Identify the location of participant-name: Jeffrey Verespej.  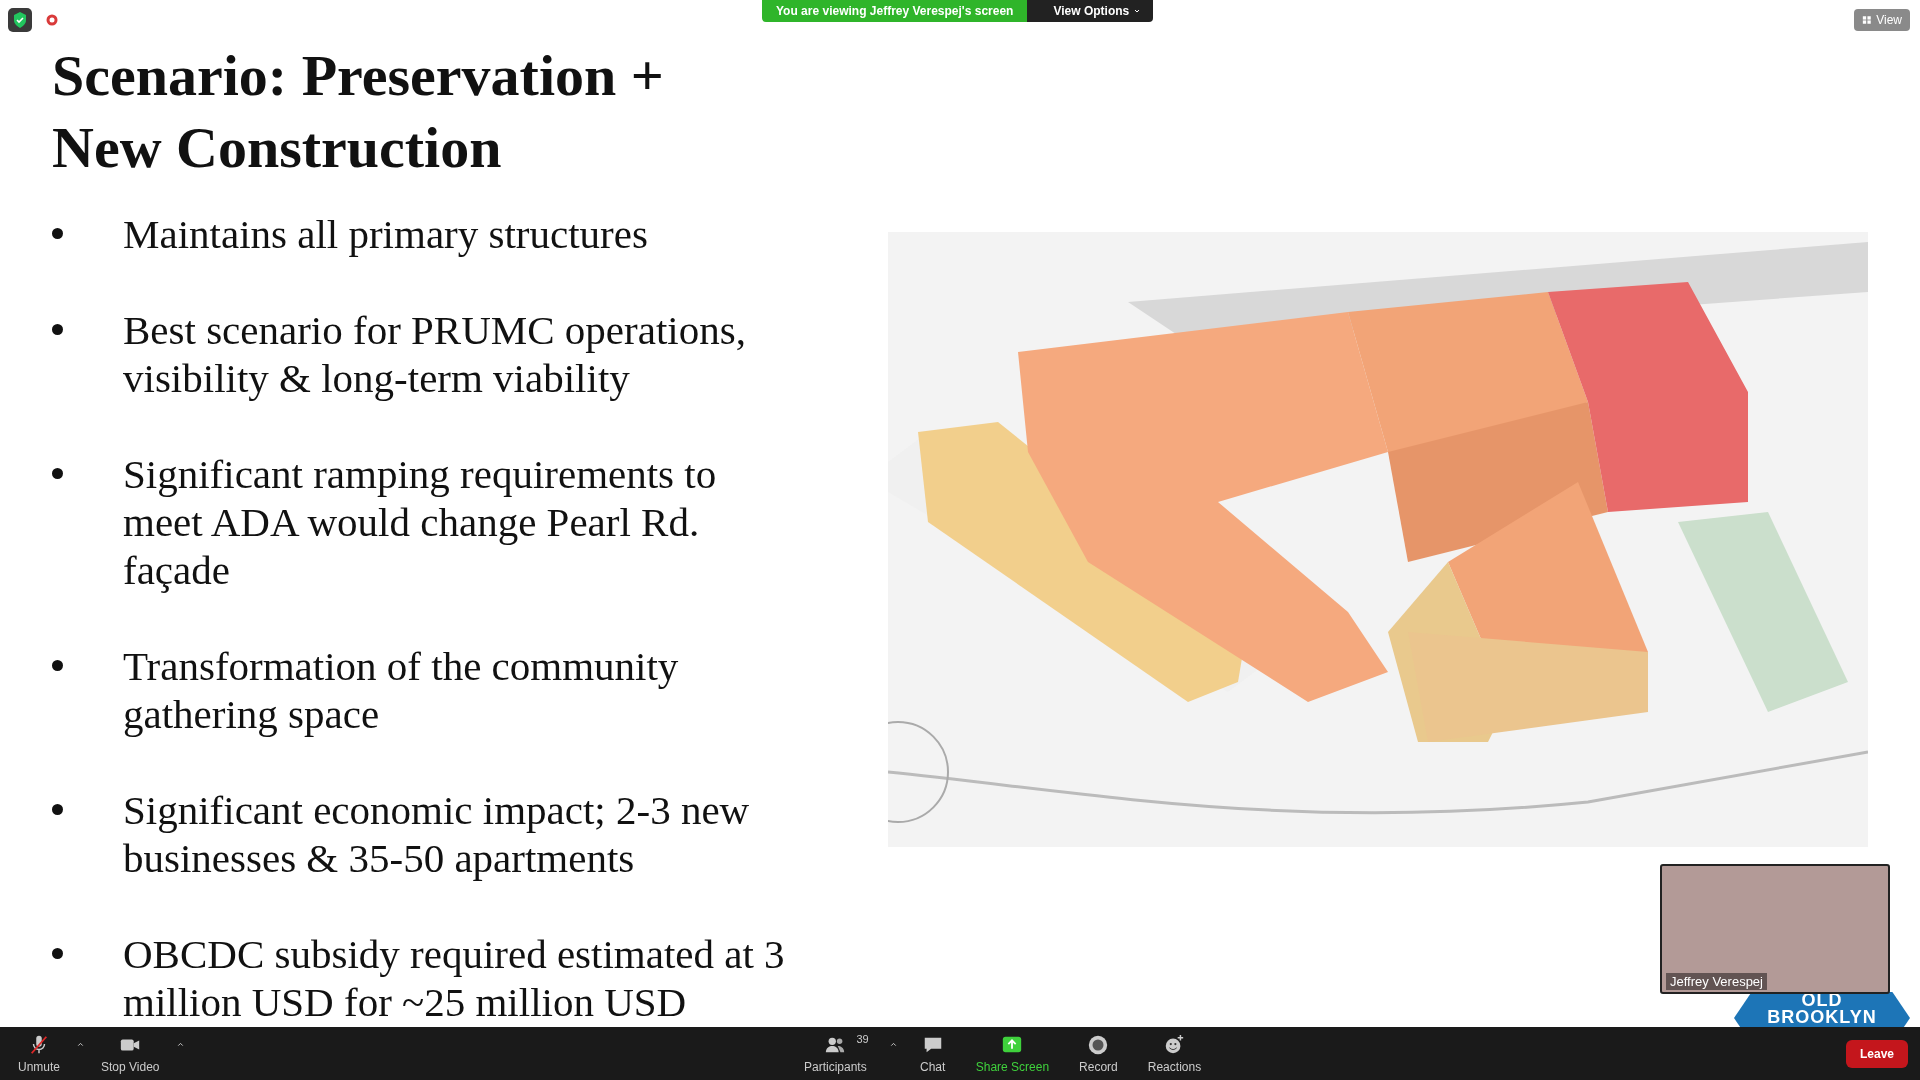
(1716, 981).